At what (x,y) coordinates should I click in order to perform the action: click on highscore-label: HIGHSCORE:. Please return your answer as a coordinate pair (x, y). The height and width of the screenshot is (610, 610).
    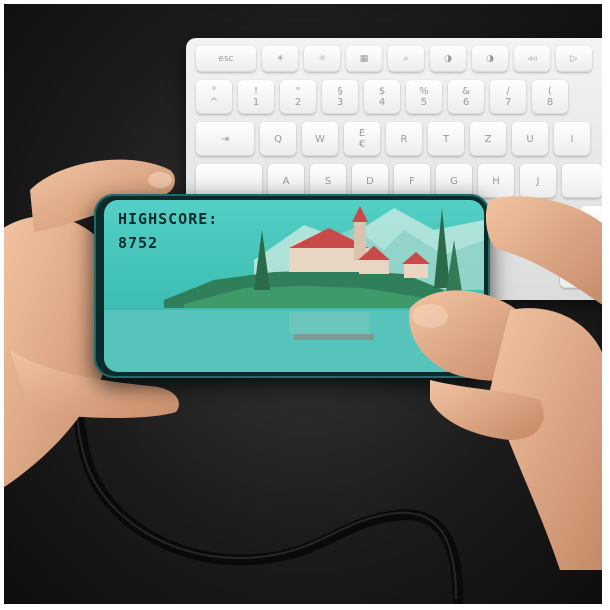
    Looking at the image, I should click on (168, 219).